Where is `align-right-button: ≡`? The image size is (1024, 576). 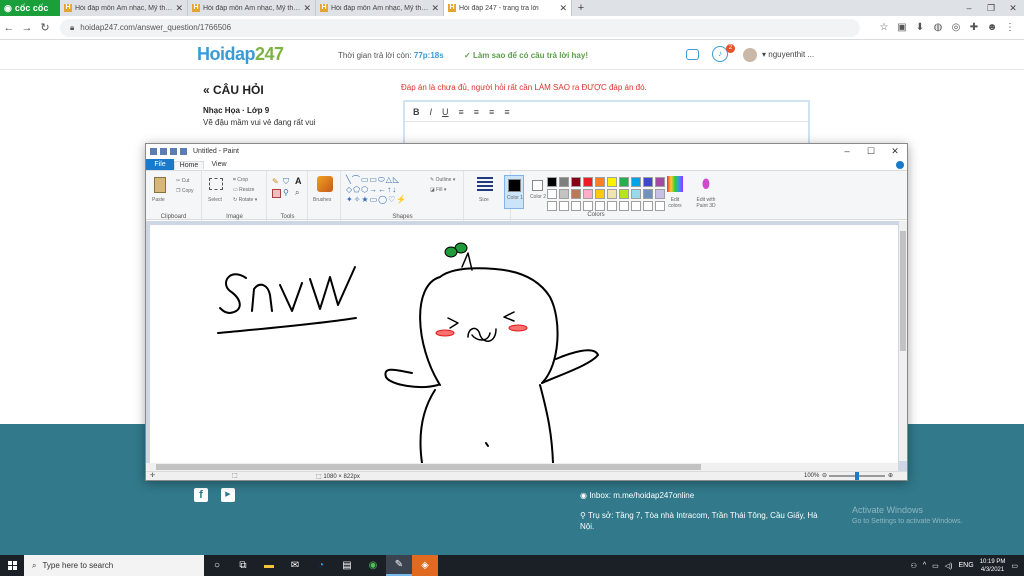 align-right-button: ≡ is located at coordinates (491, 112).